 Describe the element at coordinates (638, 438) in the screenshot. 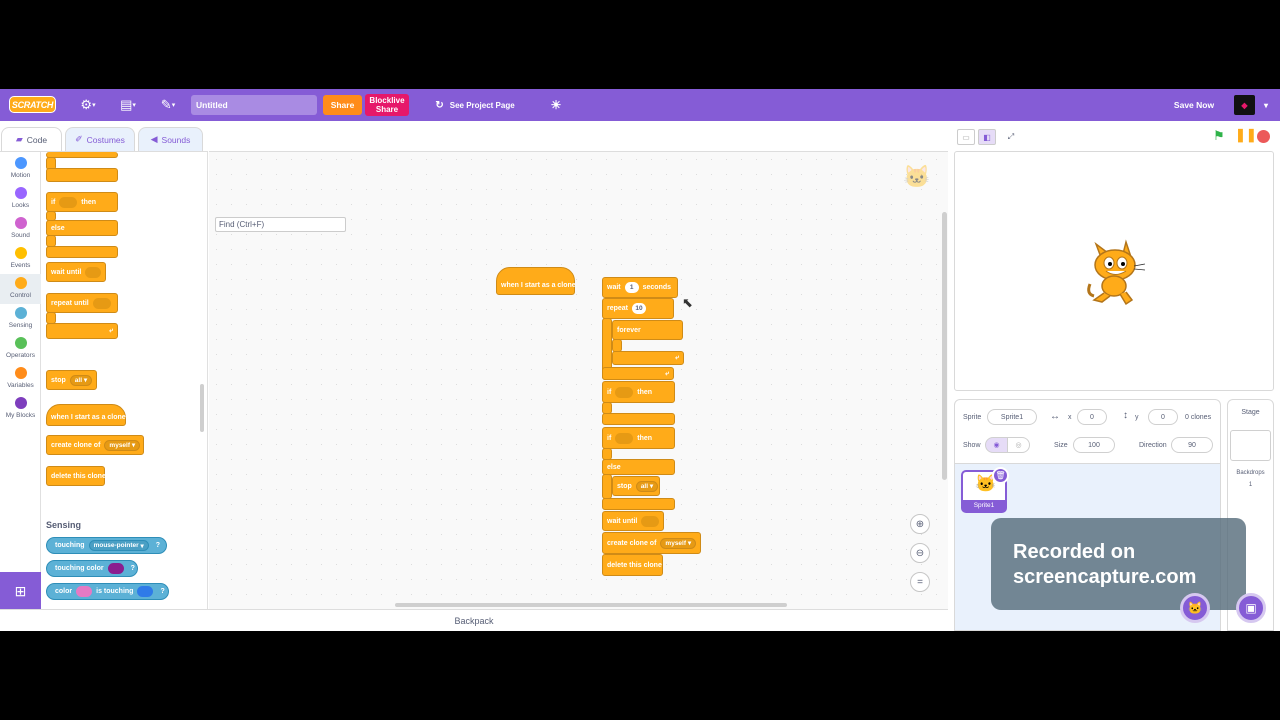

I see `ws-if-else-block: if then` at that location.